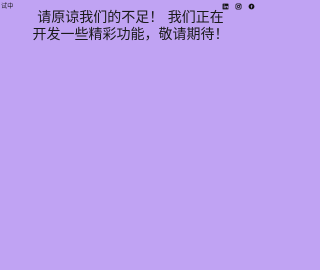  Describe the element at coordinates (130, 18) in the screenshot. I see `message-line-1: 请原谅我们的不足！ 我们正在` at that location.